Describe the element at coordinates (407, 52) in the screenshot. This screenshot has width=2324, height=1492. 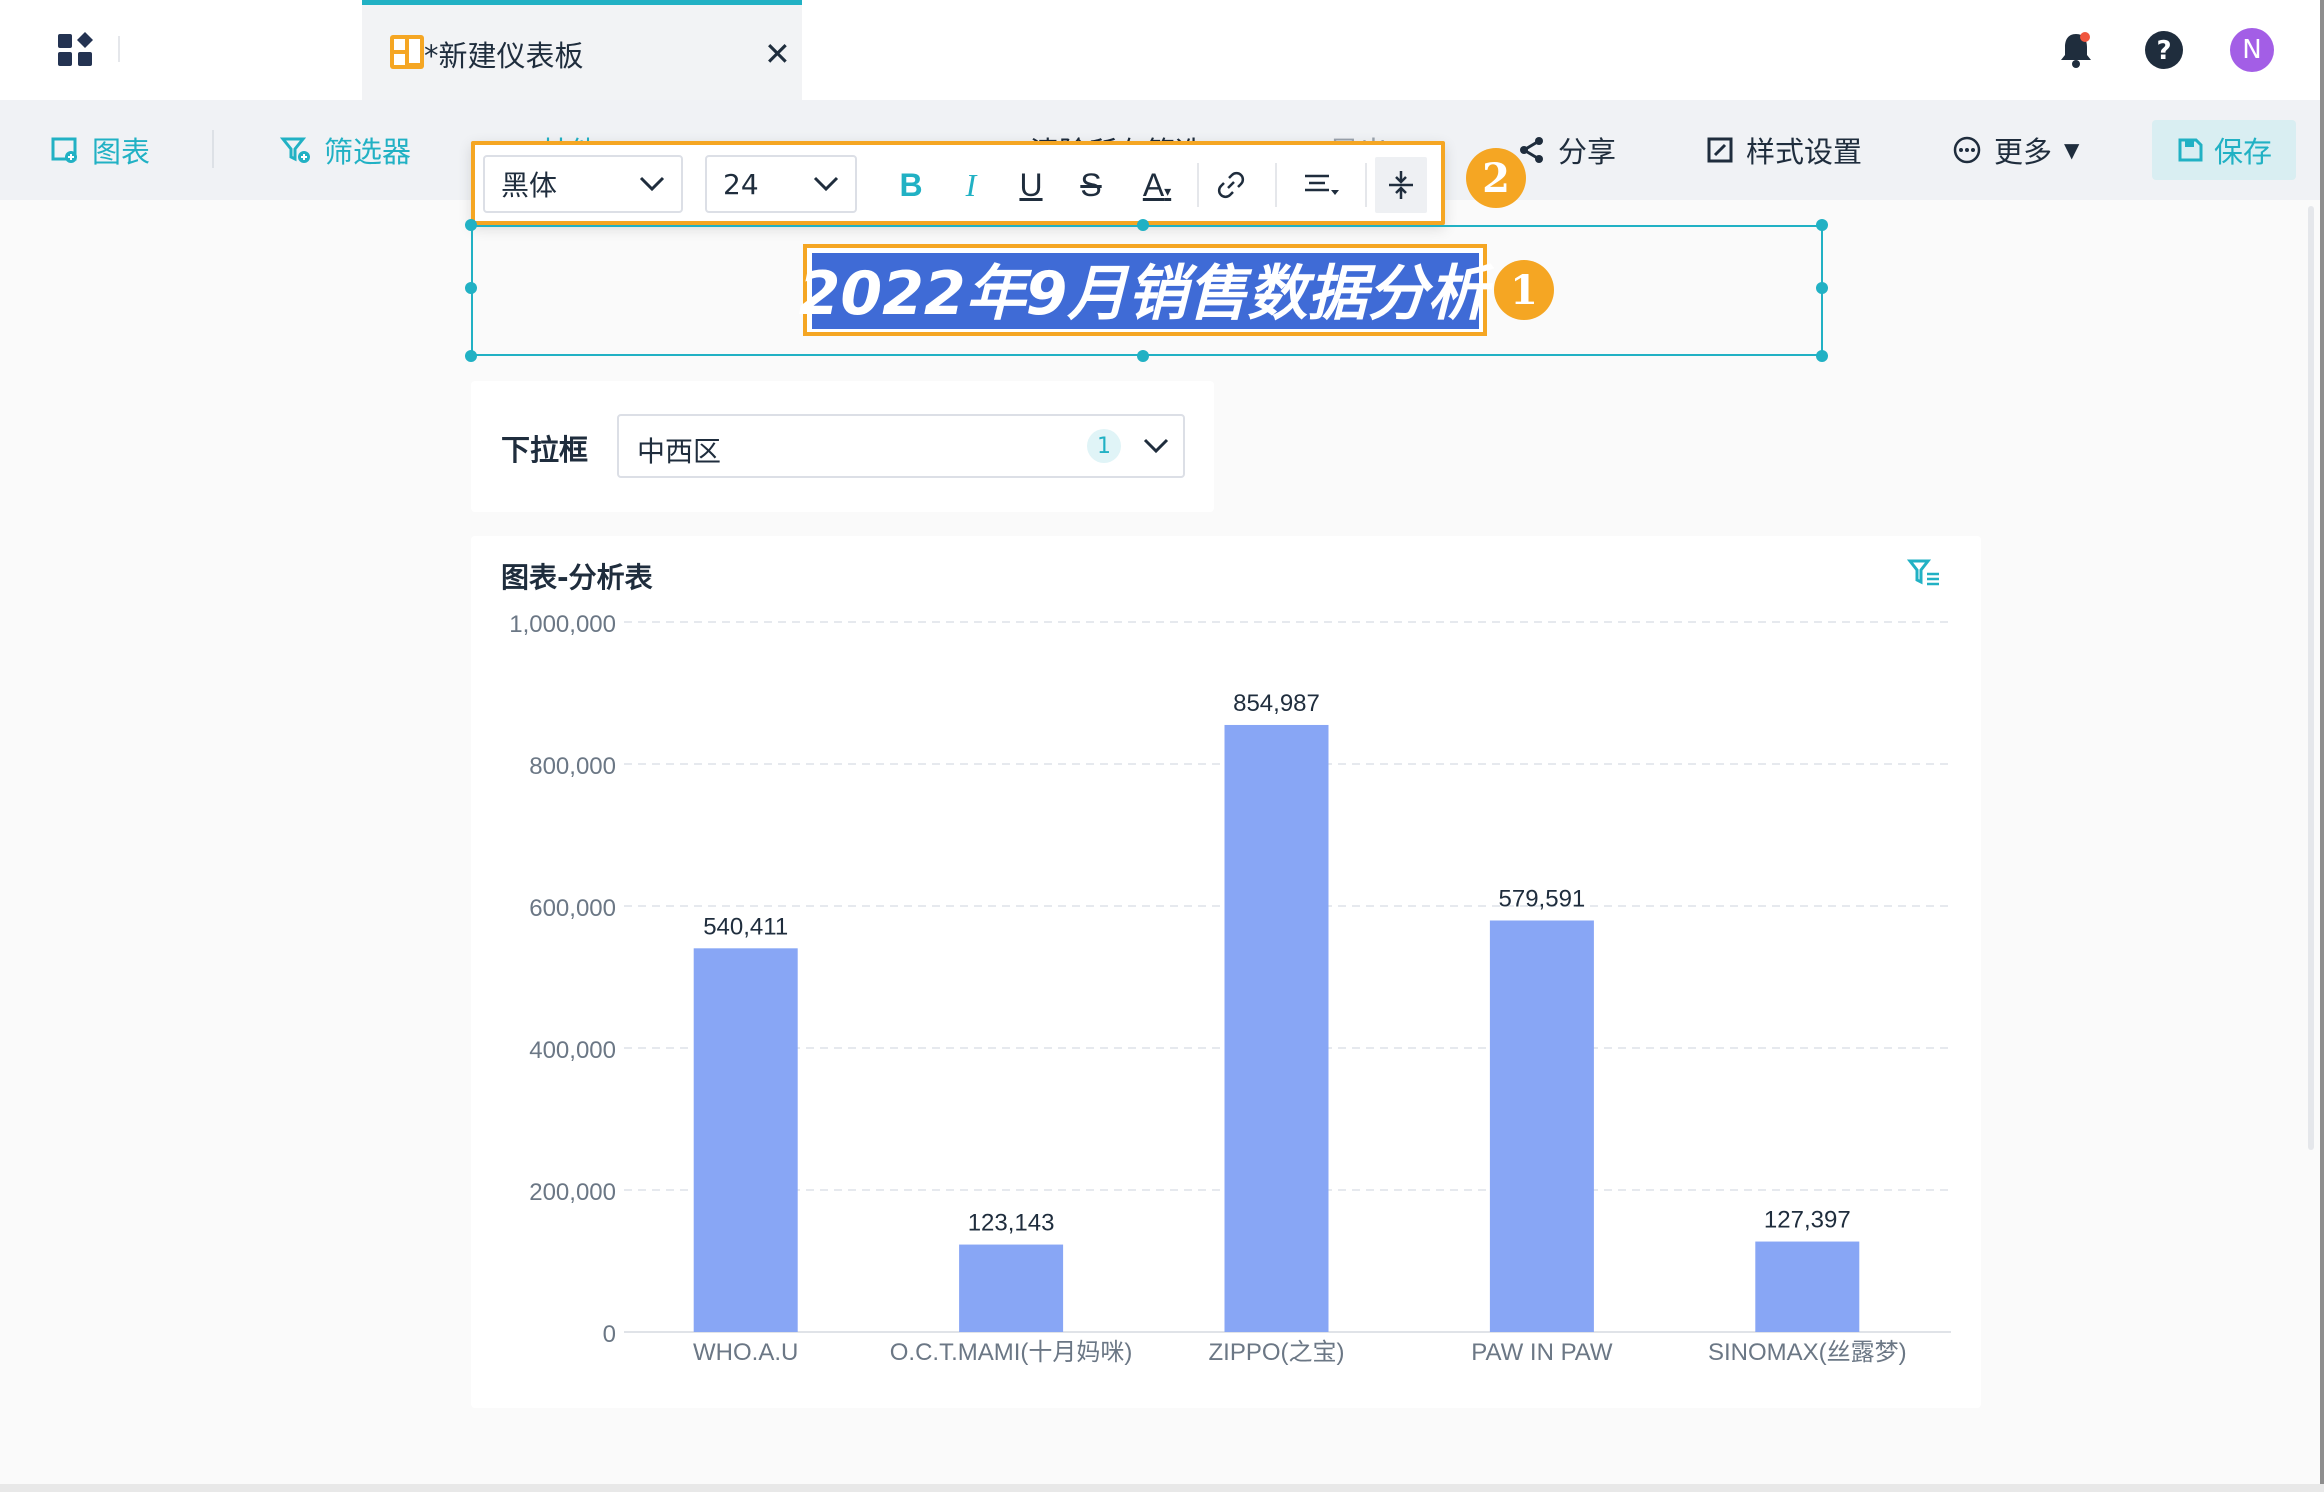
I see `dashboard-icon` at that location.